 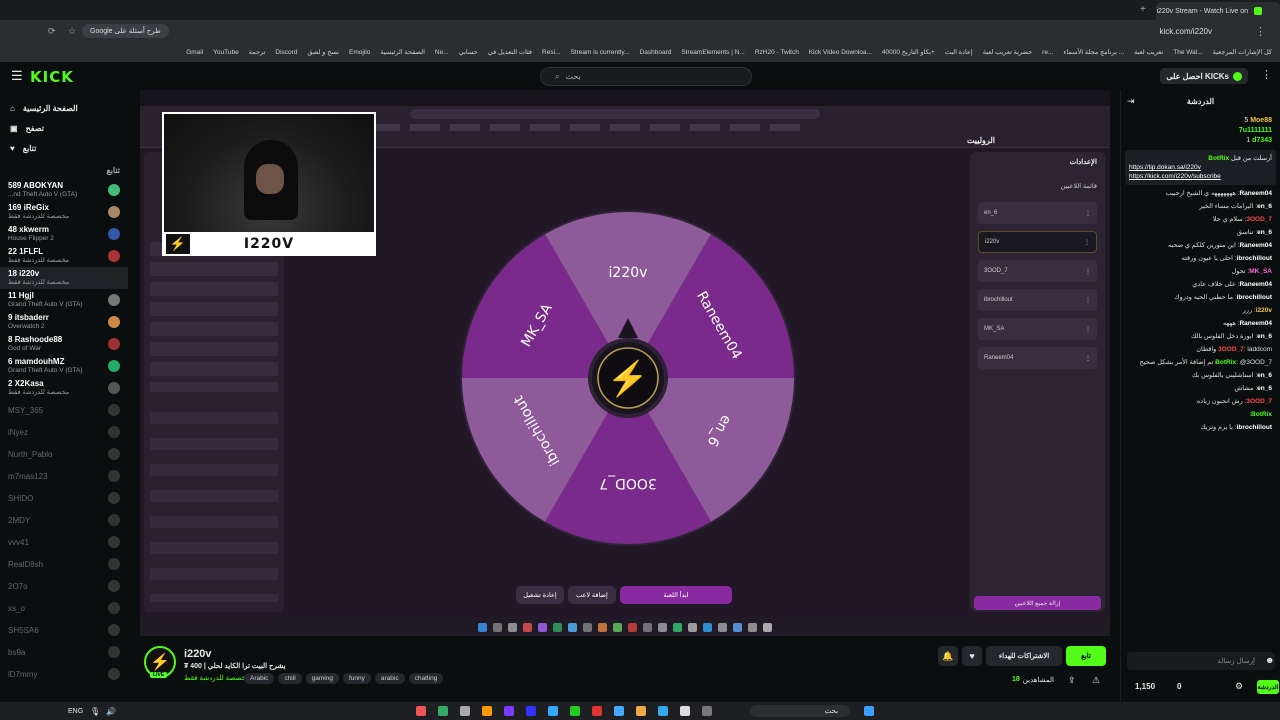 I want to click on chat-username: i220v, so click(x=1264, y=310).